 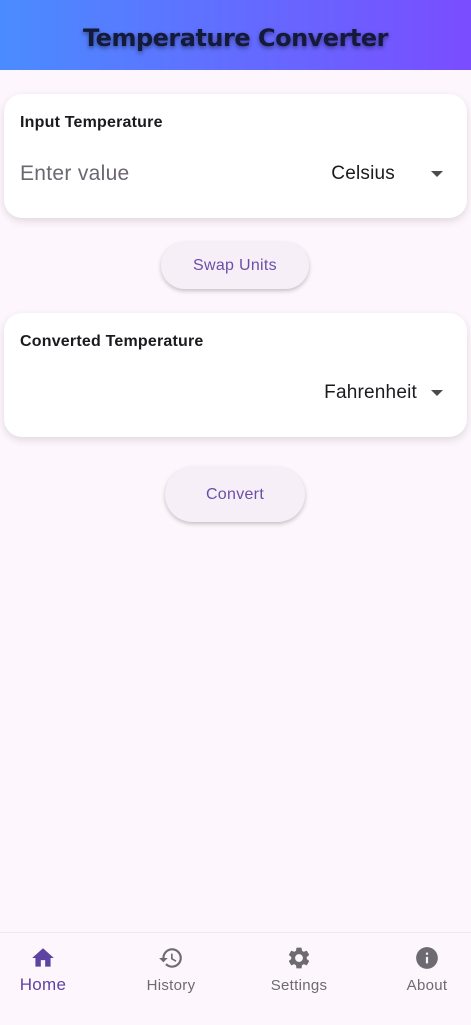 What do you see at coordinates (235, 494) in the screenshot?
I see `convert-button: Convert` at bounding box center [235, 494].